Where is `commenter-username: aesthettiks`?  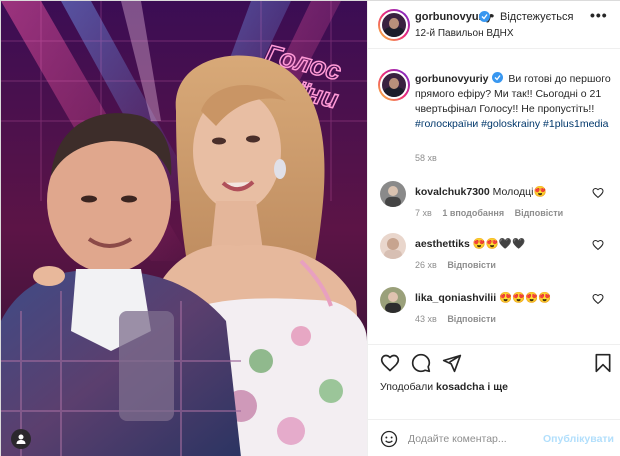 commenter-username: aesthettiks is located at coordinates (442, 244).